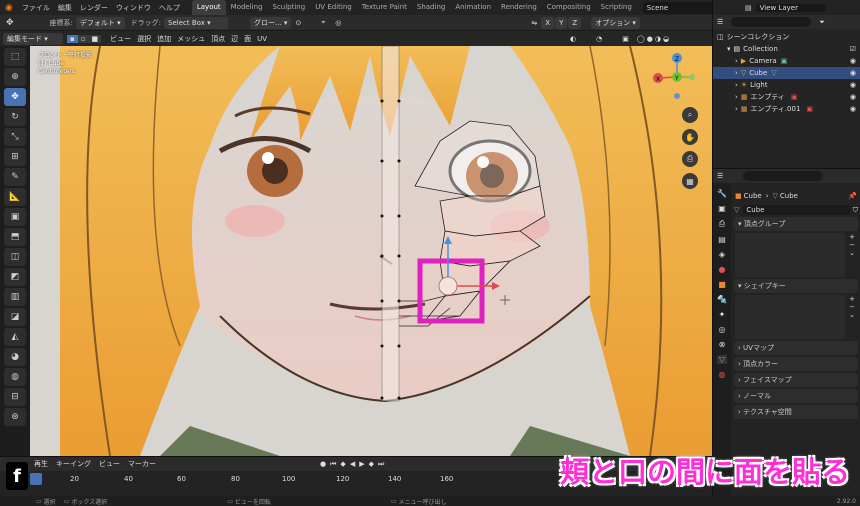 The width and height of the screenshot is (860, 506). What do you see at coordinates (15, 397) in the screenshot?
I see `edge-slide-tool-icon: ⊟` at bounding box center [15, 397].